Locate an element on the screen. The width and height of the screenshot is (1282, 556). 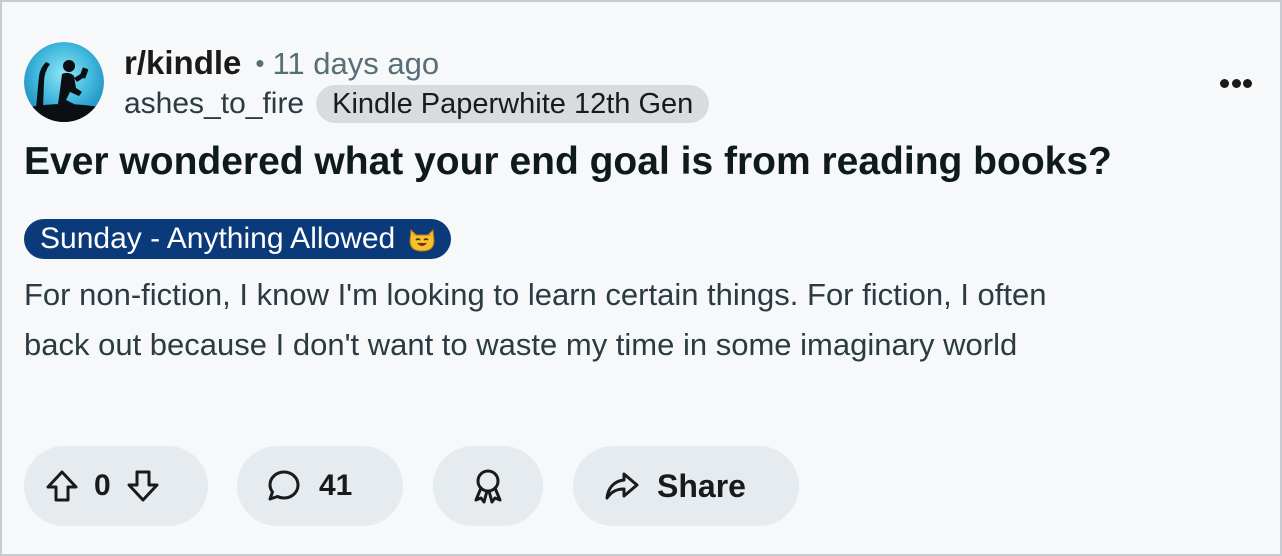
subreddit-avatar is located at coordinates (64, 82).